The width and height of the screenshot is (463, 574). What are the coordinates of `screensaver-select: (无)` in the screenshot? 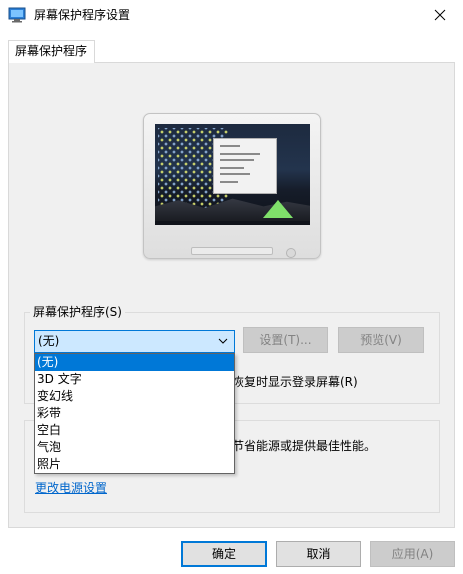 It's located at (134, 341).